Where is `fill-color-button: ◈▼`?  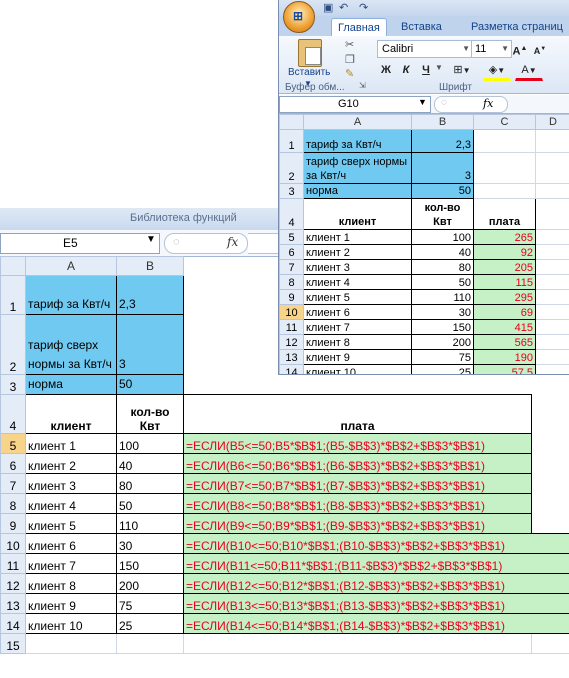 fill-color-button: ◈▼ is located at coordinates (497, 71).